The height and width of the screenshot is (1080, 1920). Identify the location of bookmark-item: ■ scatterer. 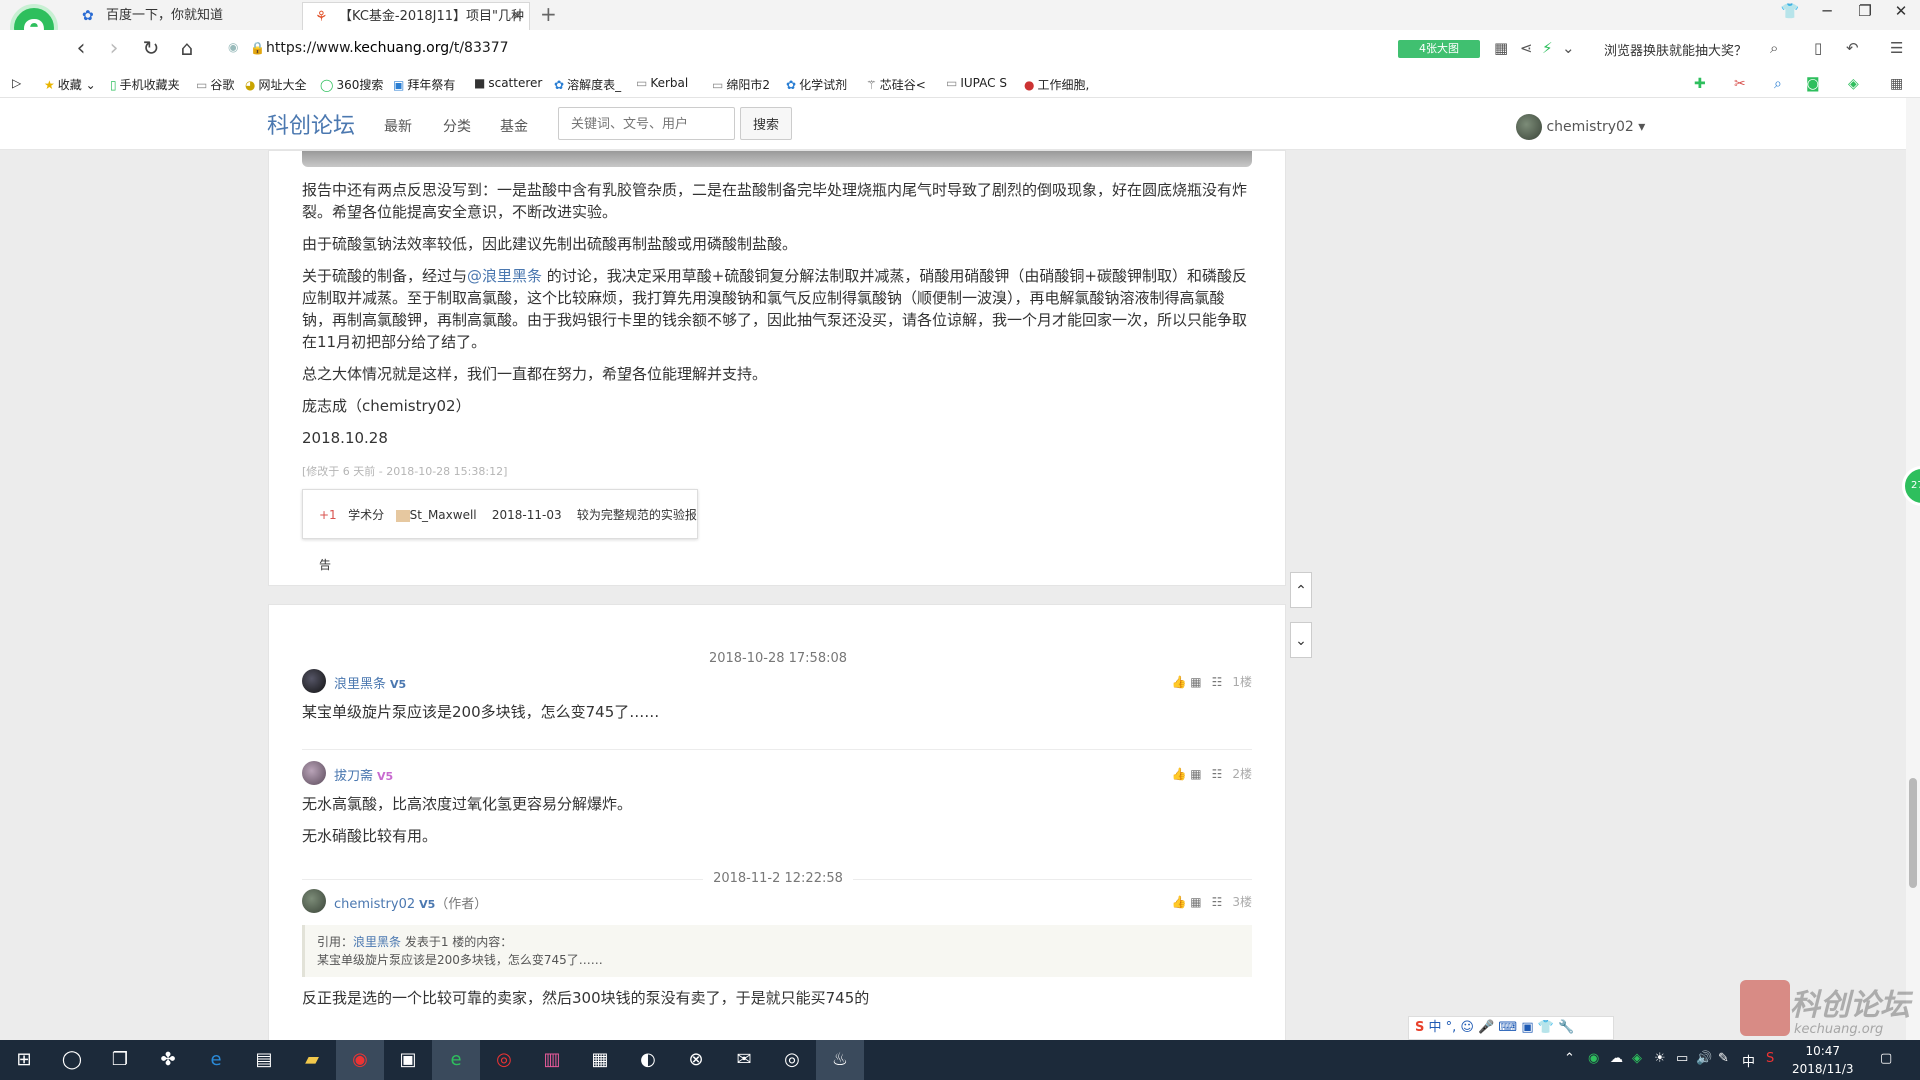
(508, 83).